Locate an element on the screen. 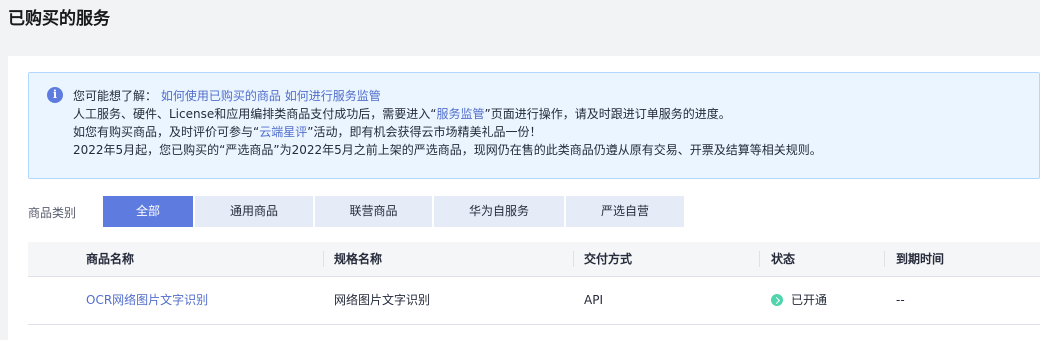 The width and height of the screenshot is (1040, 340). delivery-cell: API is located at coordinates (593, 300).